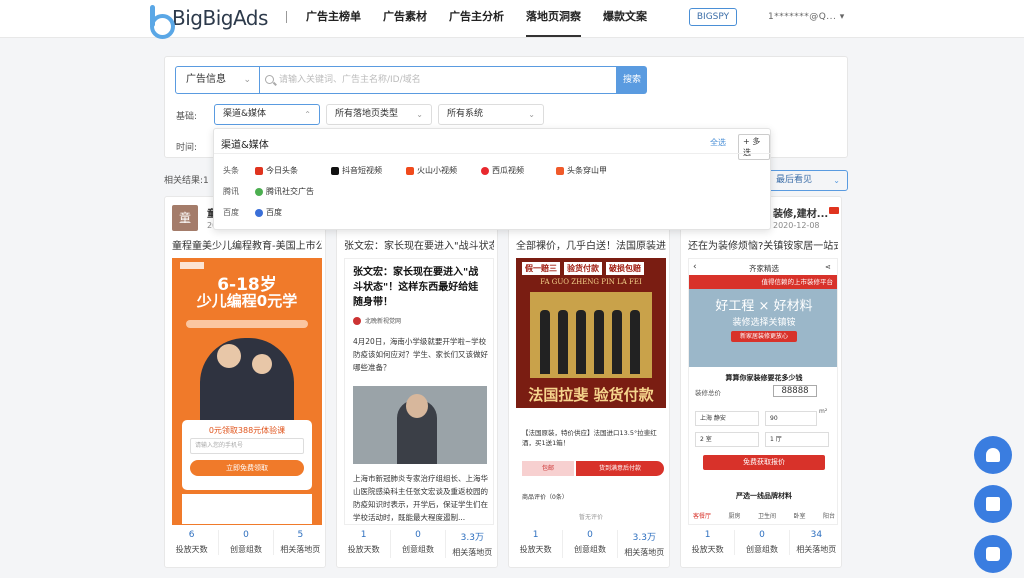  I want to click on room-tab: 卧室, so click(799, 515).